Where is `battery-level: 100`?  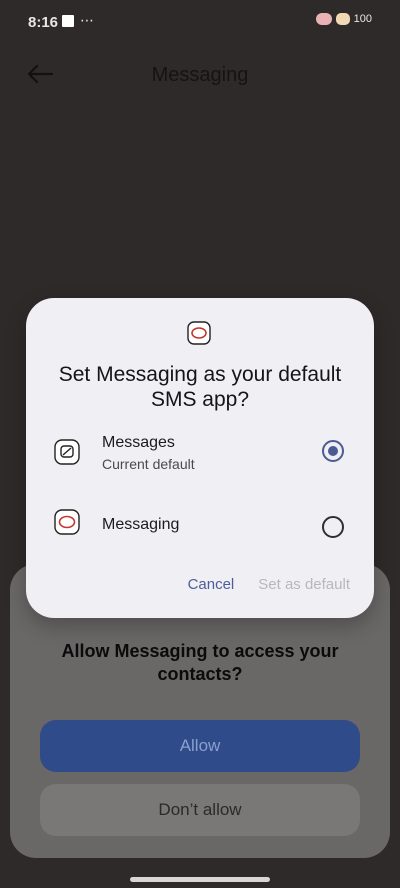
battery-level: 100 is located at coordinates (362, 19).